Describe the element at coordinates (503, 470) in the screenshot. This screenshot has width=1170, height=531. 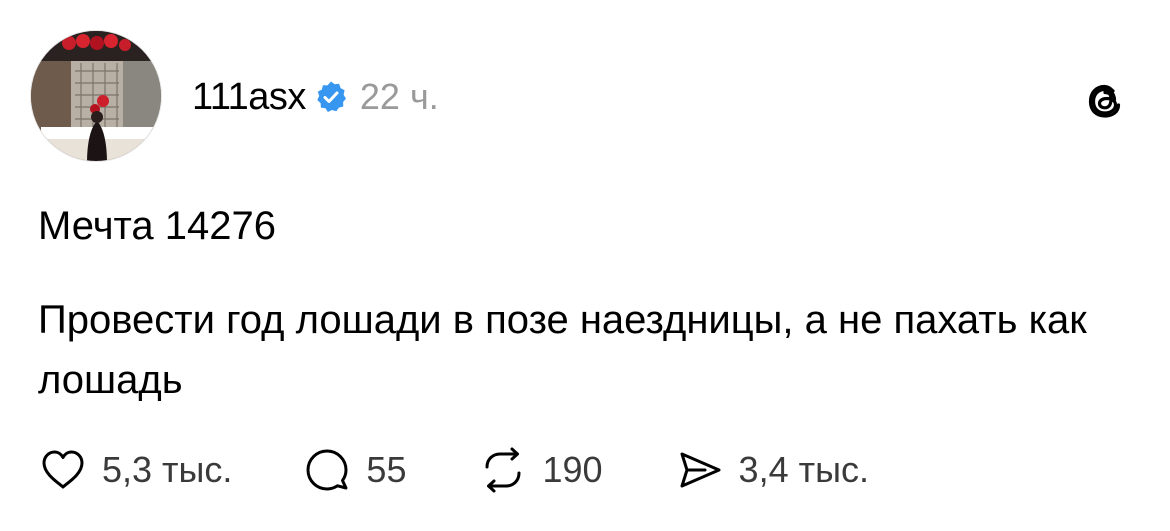
I see `repost-icon` at that location.